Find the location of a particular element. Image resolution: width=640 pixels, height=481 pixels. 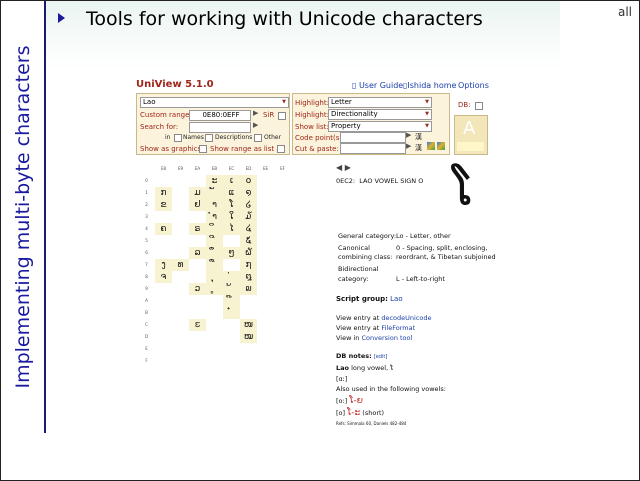

names-checkbox is located at coordinates (178, 138).